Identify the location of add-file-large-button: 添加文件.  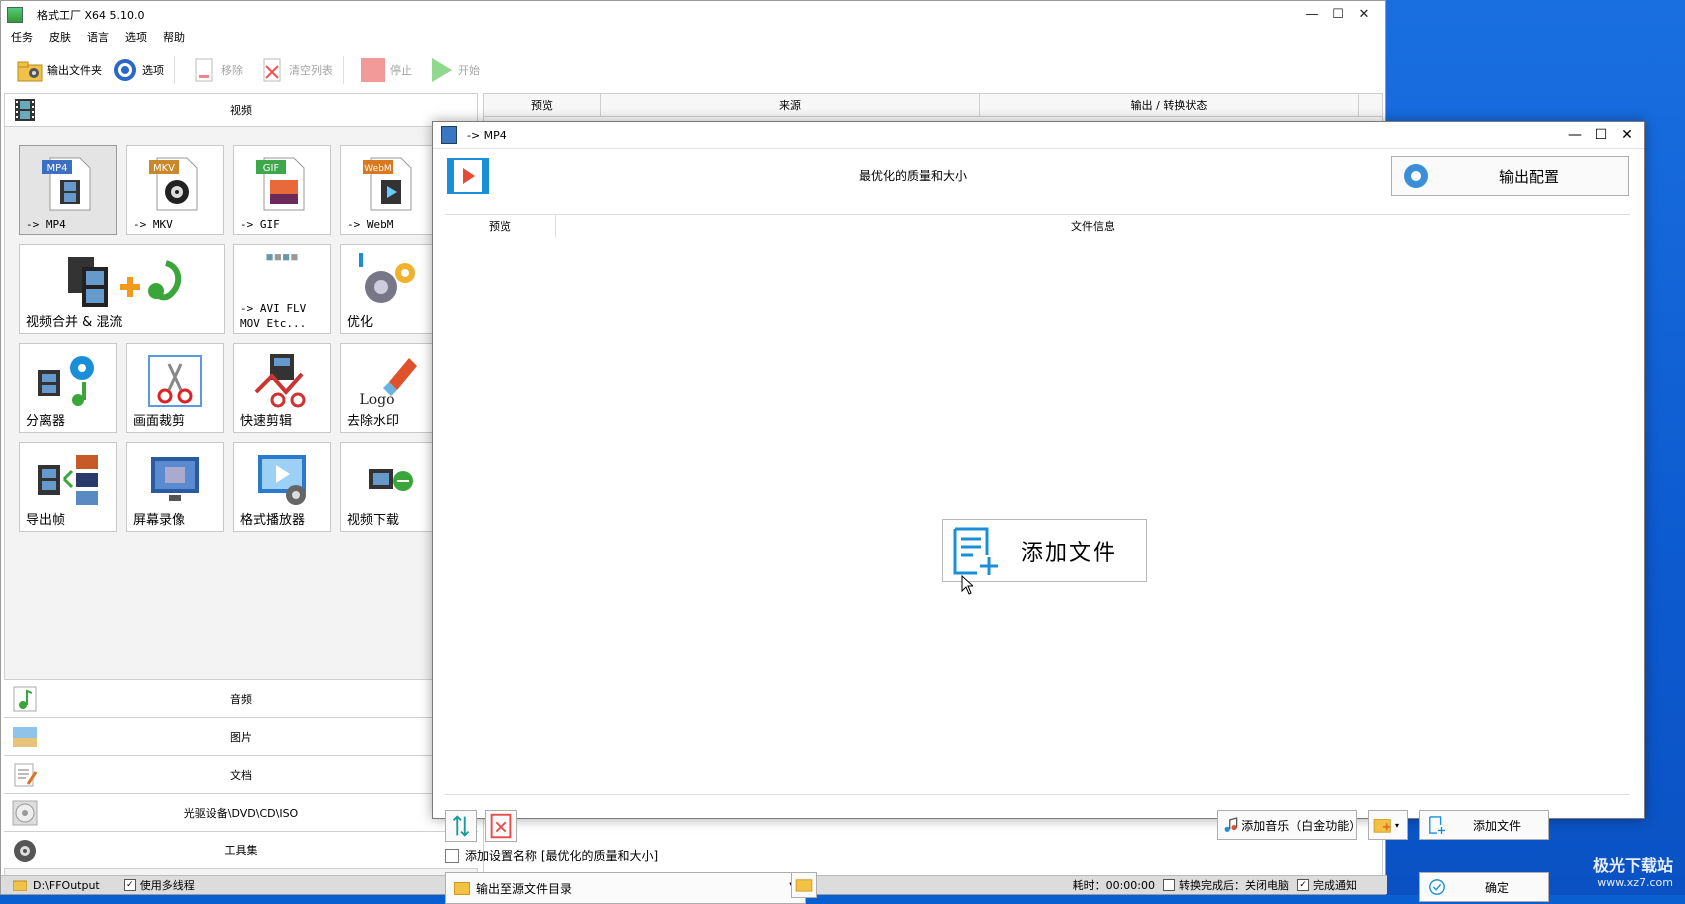
(1044, 550).